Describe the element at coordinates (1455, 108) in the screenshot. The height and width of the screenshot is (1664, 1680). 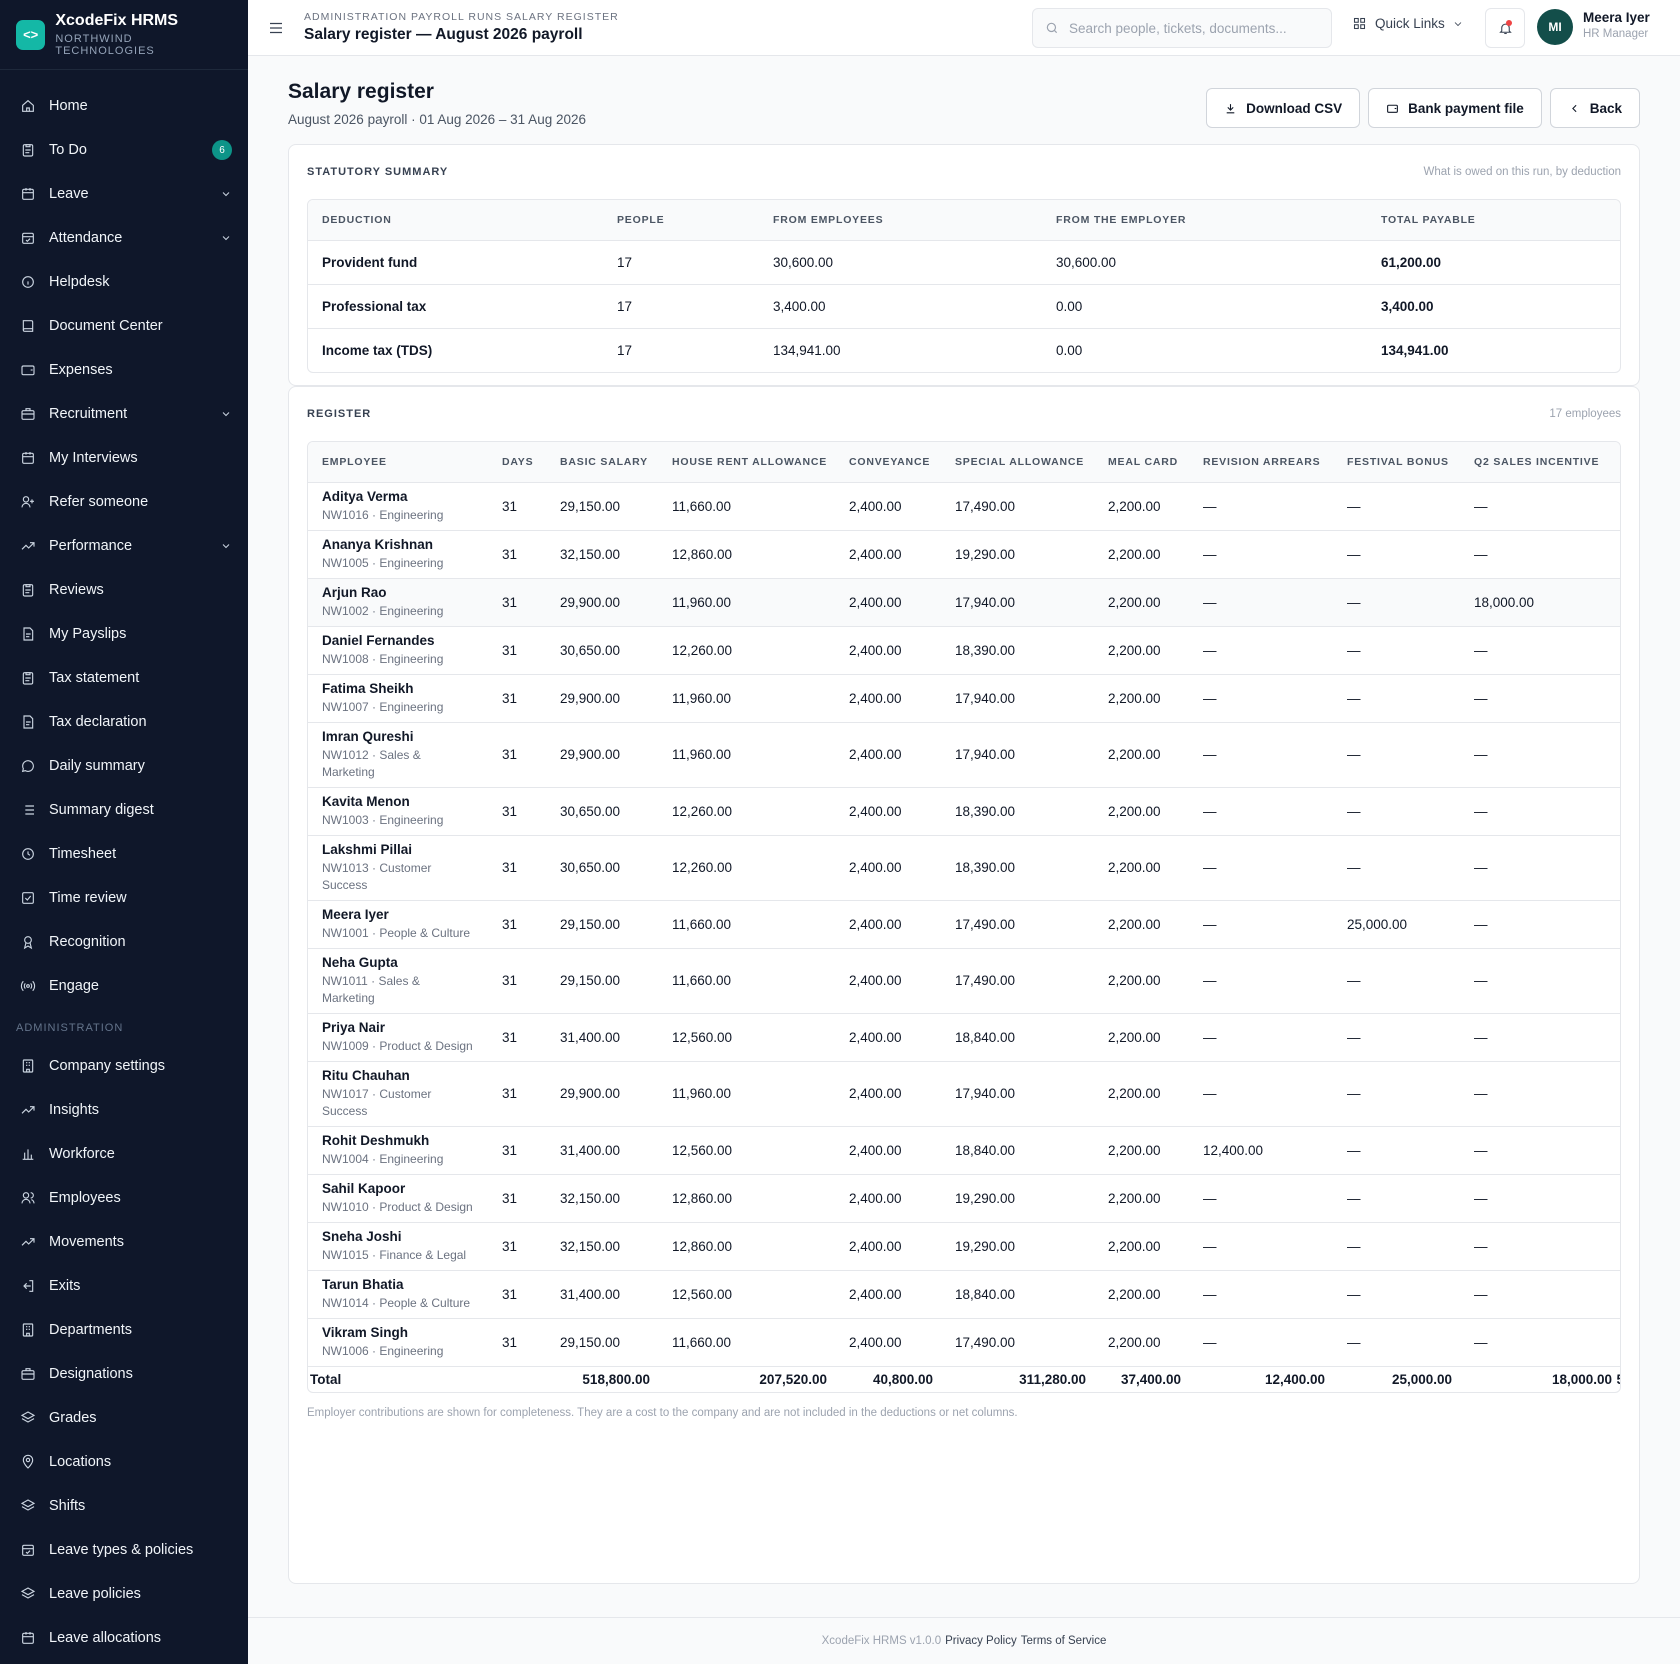
I see `bank-payment-file-button: Bank payment file` at that location.